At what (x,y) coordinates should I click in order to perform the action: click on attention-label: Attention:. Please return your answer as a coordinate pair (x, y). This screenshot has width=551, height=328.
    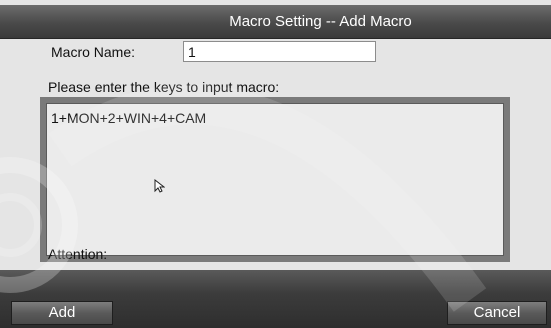
    Looking at the image, I should click on (78, 254).